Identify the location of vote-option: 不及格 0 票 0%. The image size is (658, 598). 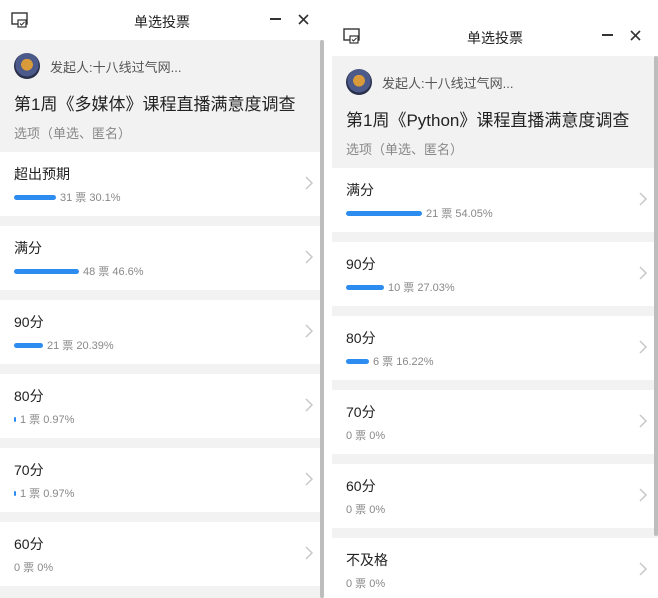
(495, 568).